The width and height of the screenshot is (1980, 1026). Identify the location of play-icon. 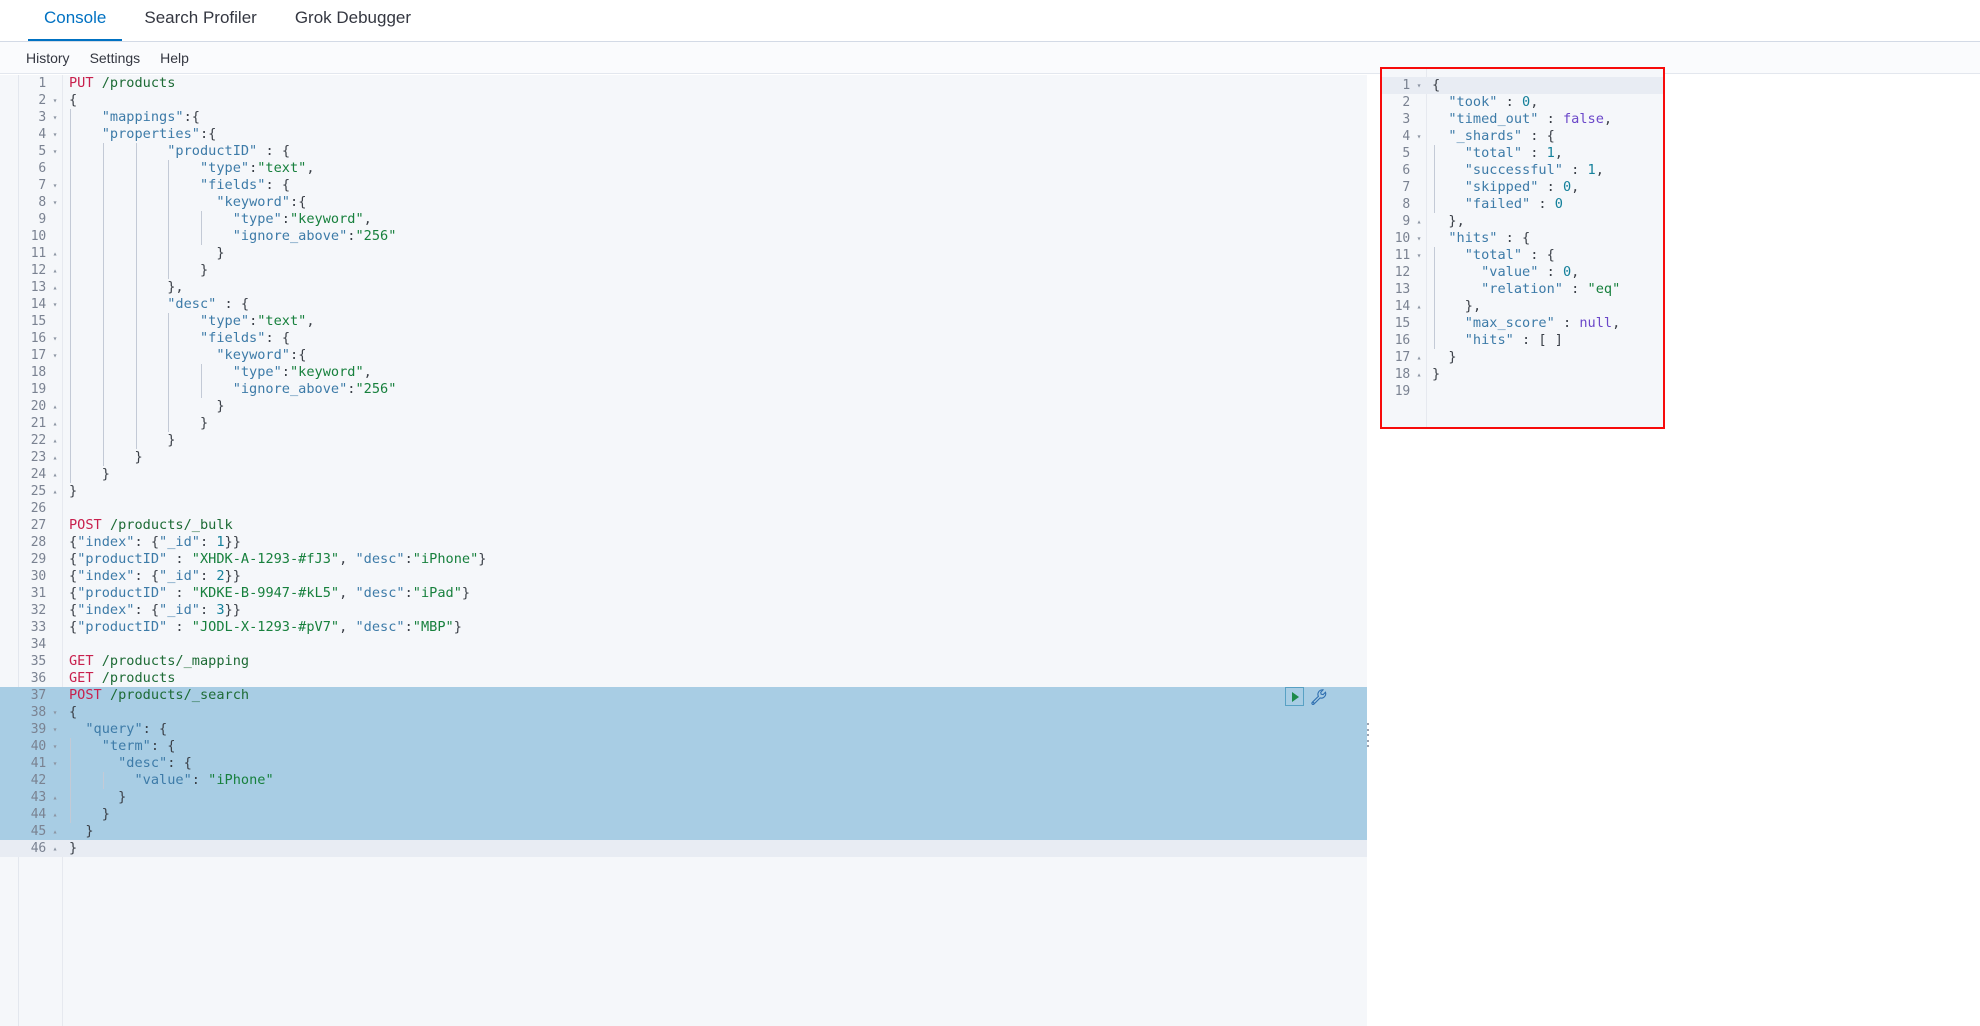
(1294, 696).